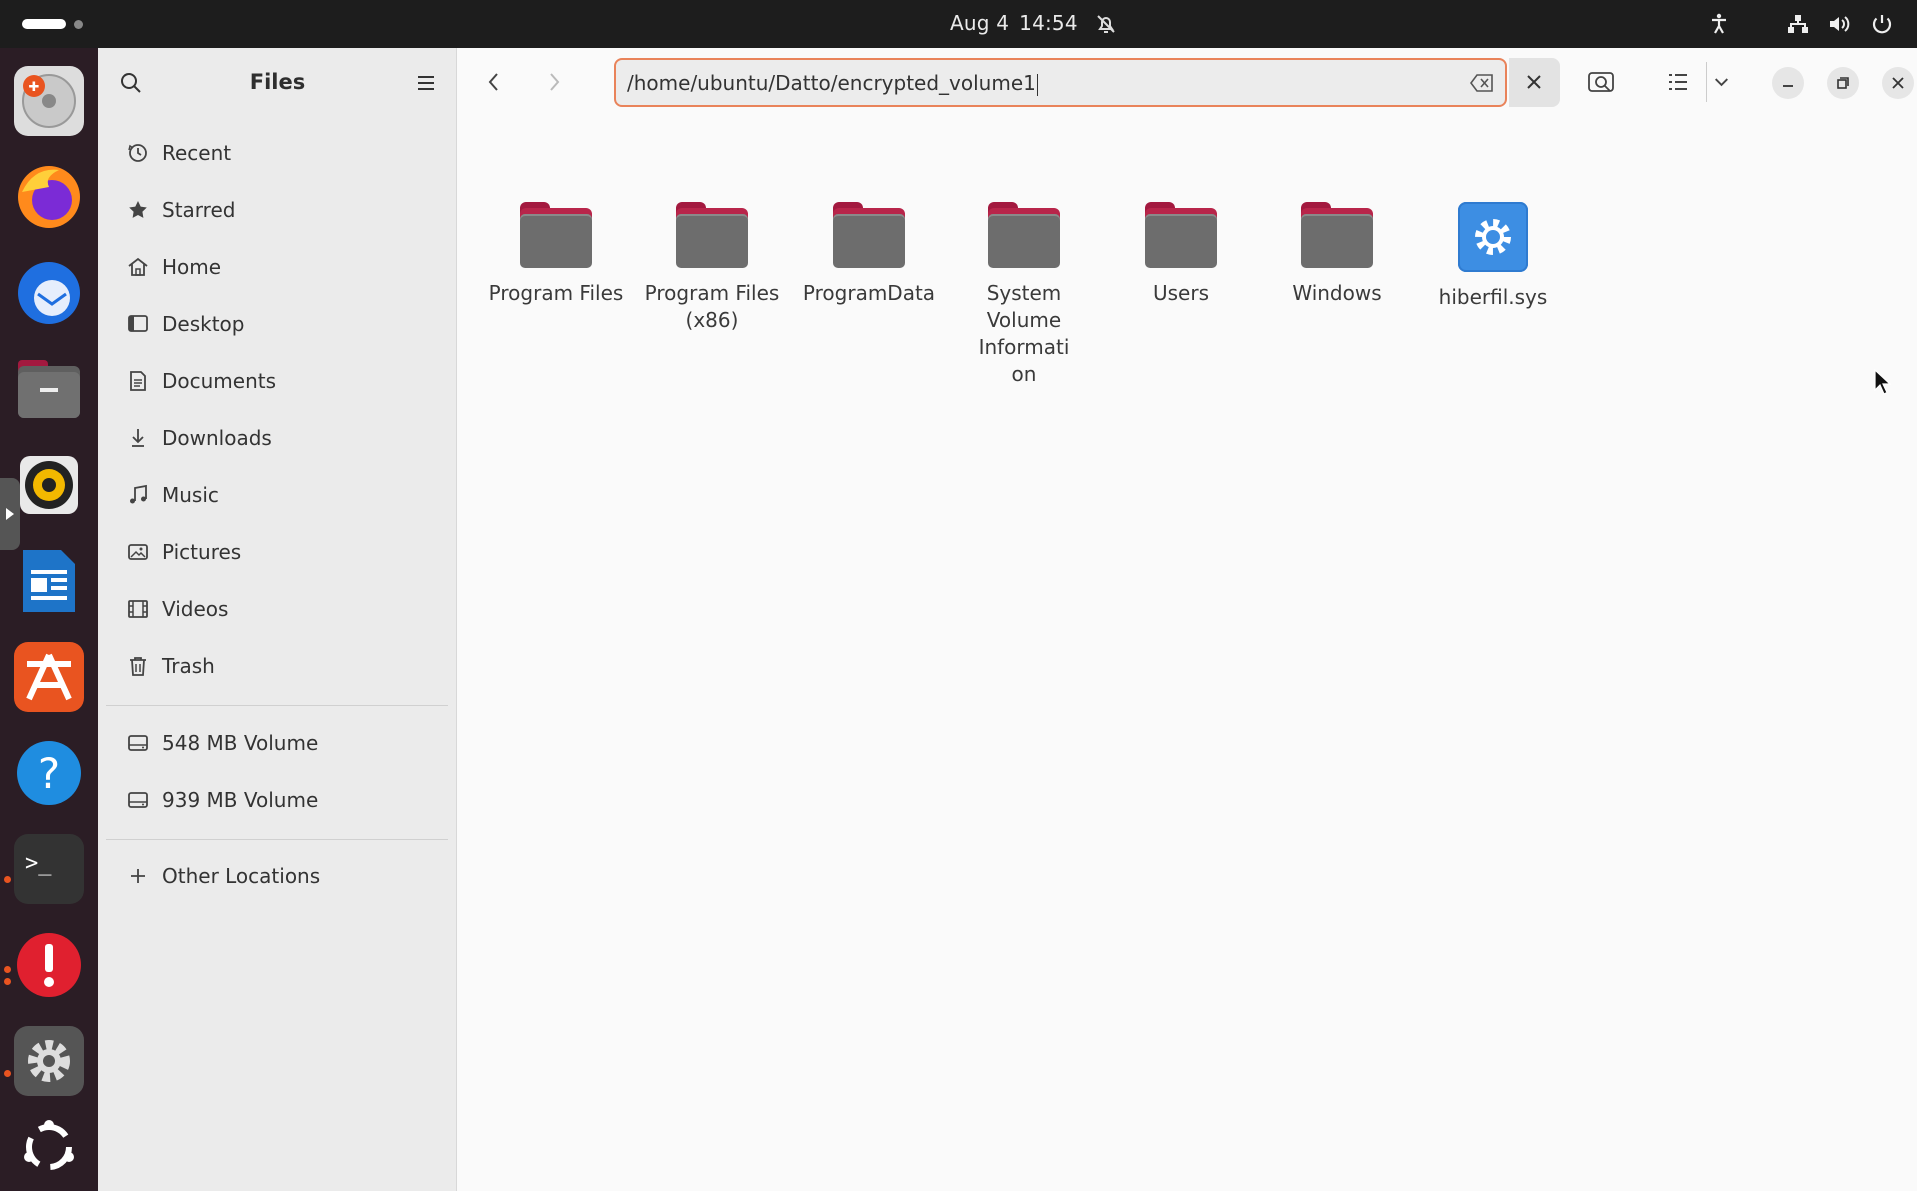 This screenshot has width=1917, height=1191. Describe the element at coordinates (217, 438) in the screenshot. I see `sidebar-item-label: Downloads` at that location.